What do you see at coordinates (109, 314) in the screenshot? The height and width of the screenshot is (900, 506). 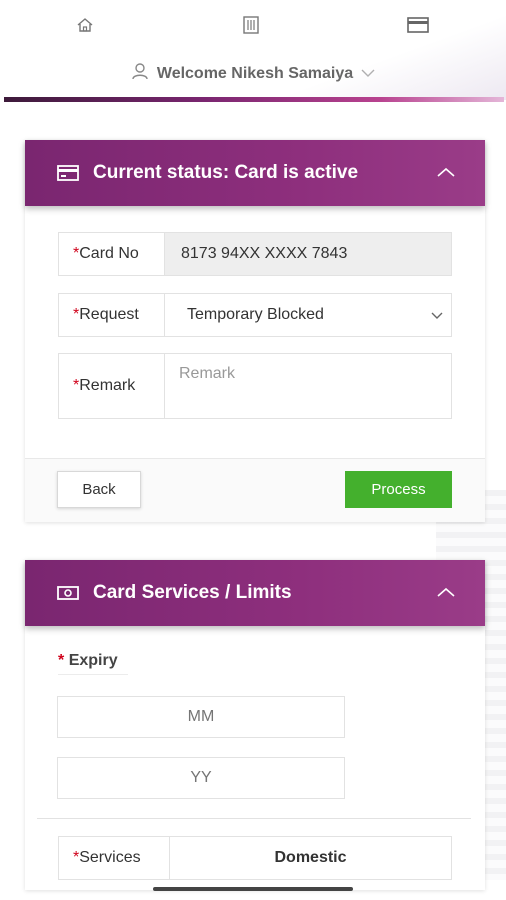 I see `request-label: Request` at bounding box center [109, 314].